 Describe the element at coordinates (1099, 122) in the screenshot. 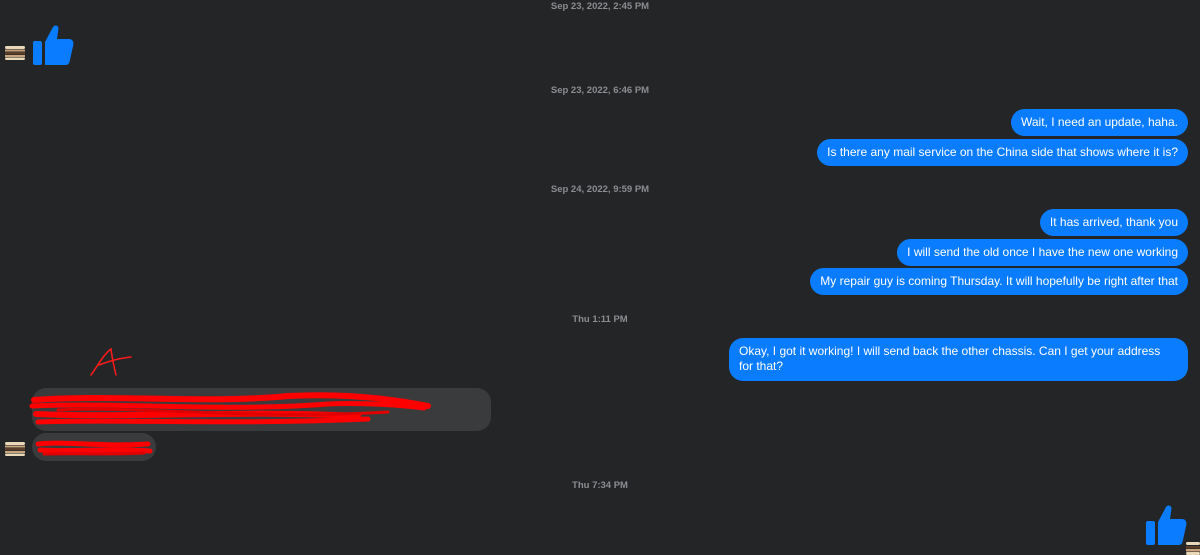

I see `sent-message: Wait, I need an update, haha.` at that location.